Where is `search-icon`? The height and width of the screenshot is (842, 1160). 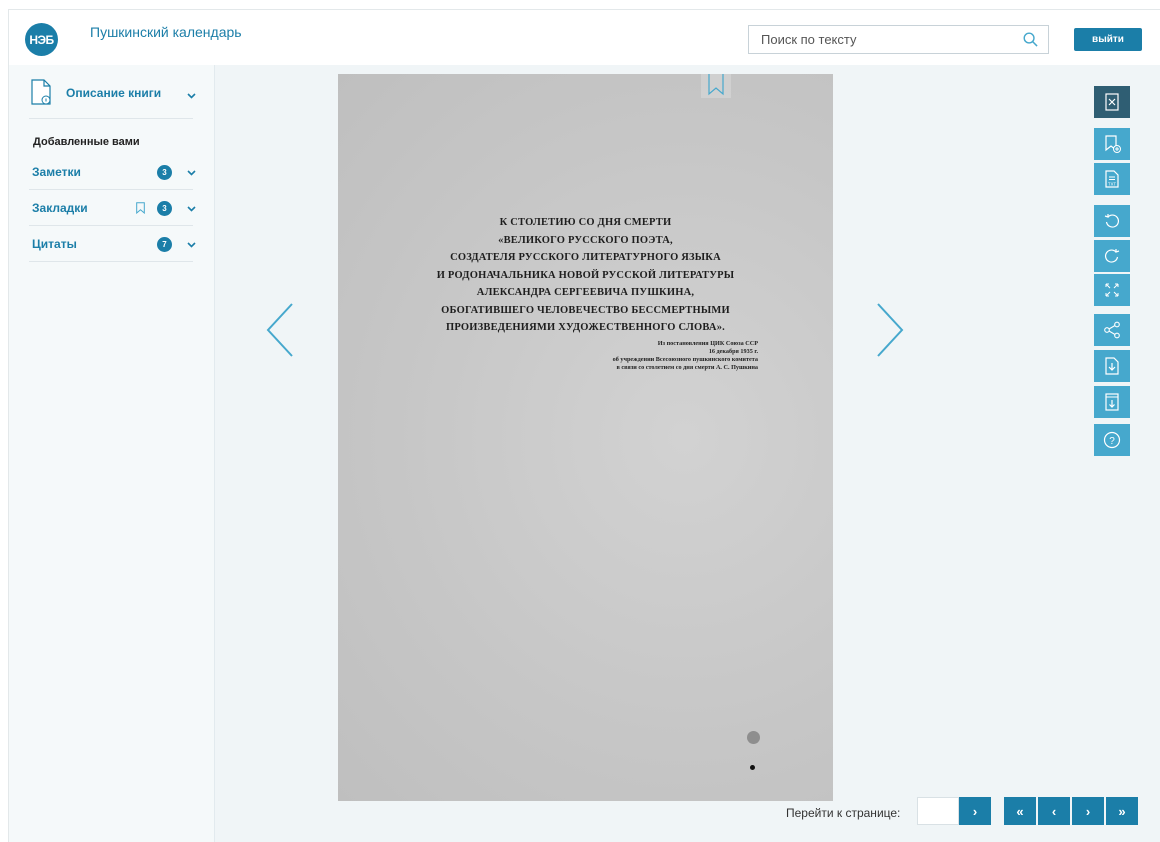 search-icon is located at coordinates (1030, 39).